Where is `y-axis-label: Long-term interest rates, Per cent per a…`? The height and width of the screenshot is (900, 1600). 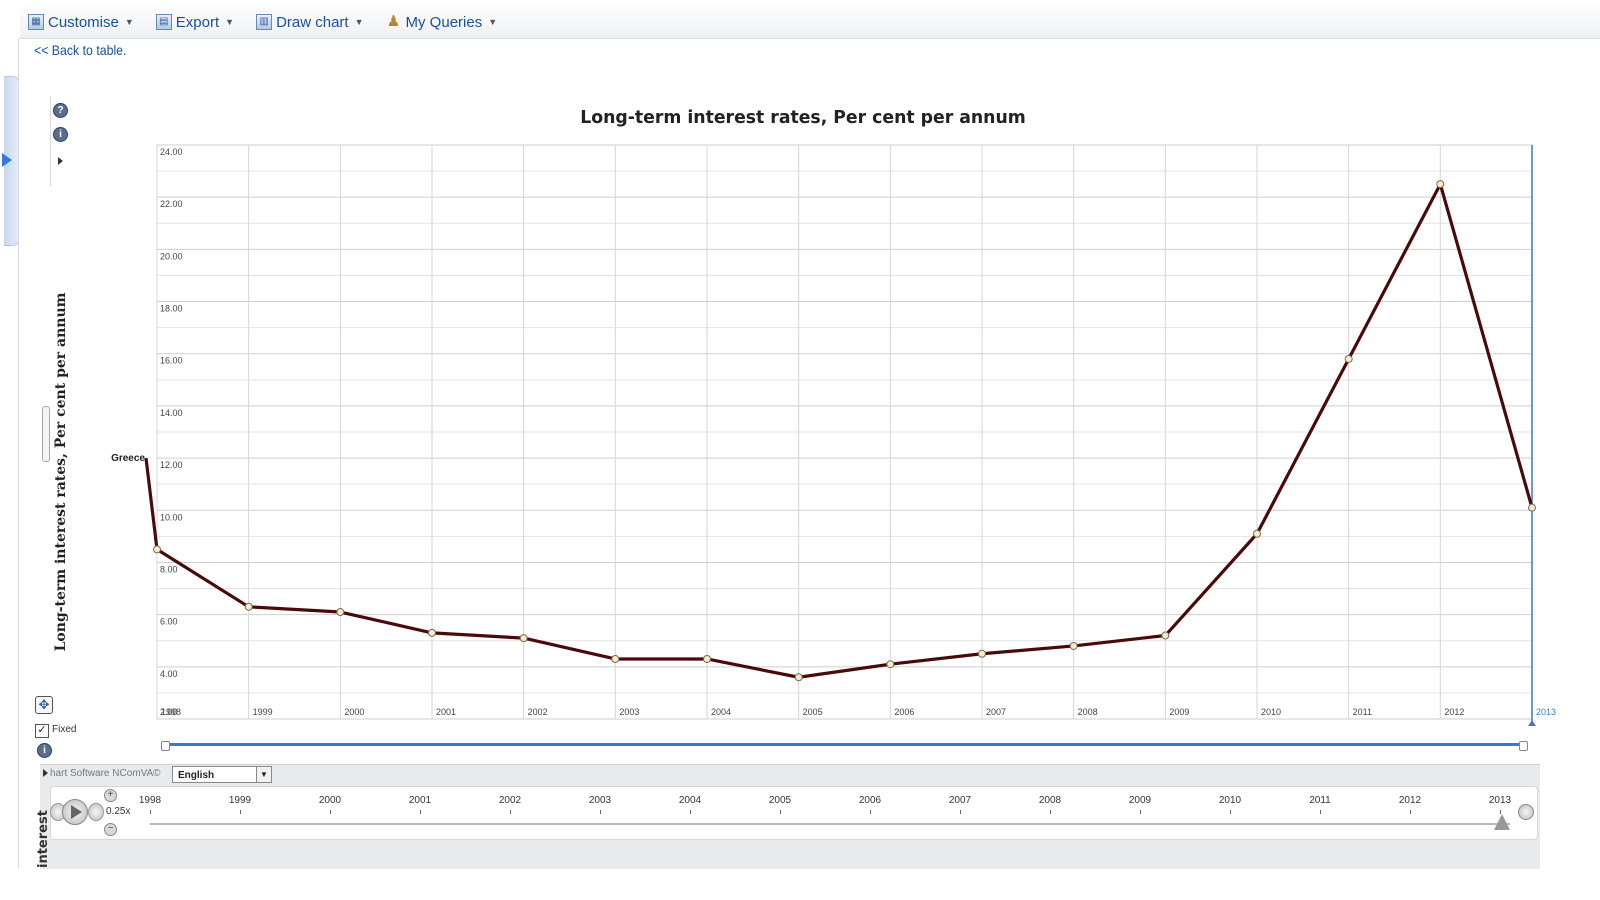 y-axis-label: Long-term interest rates, Per cent per a… is located at coordinates (61, 471).